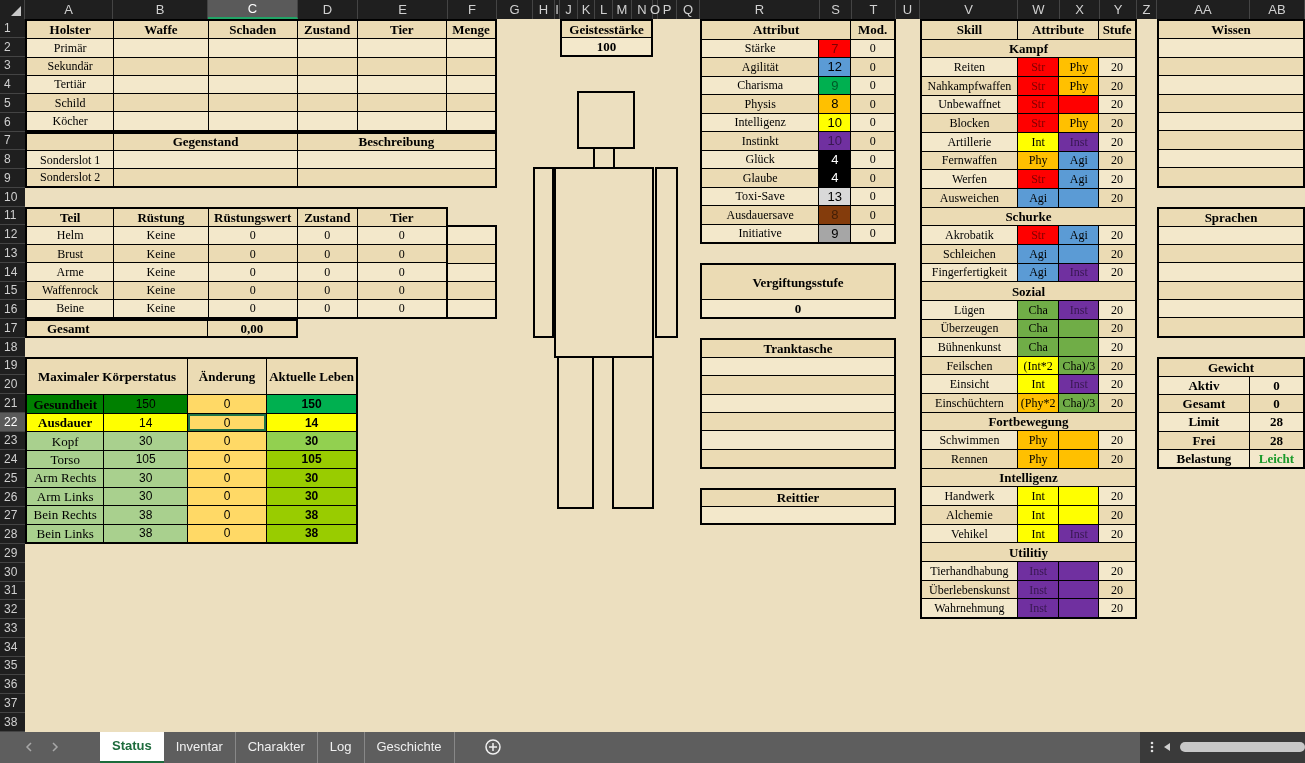  What do you see at coordinates (760, 215) in the screenshot?
I see `table-cell: Ausdauersave` at bounding box center [760, 215].